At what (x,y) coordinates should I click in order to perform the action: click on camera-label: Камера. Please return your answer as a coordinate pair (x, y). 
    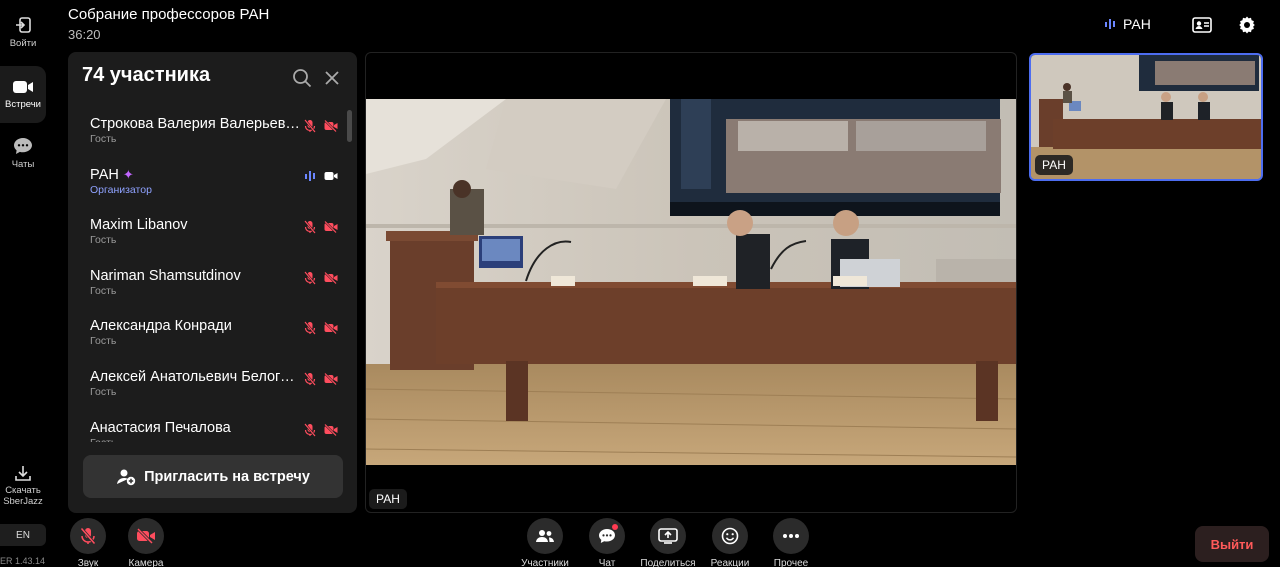
    Looking at the image, I should click on (146, 562).